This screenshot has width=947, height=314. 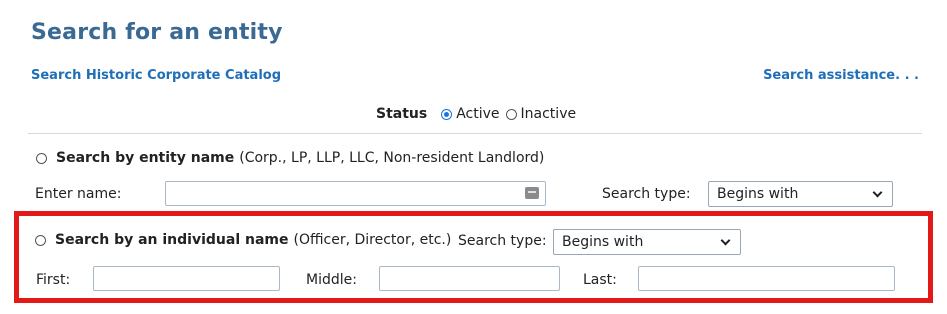 I want to click on page-title: Search for an entity, so click(x=157, y=32).